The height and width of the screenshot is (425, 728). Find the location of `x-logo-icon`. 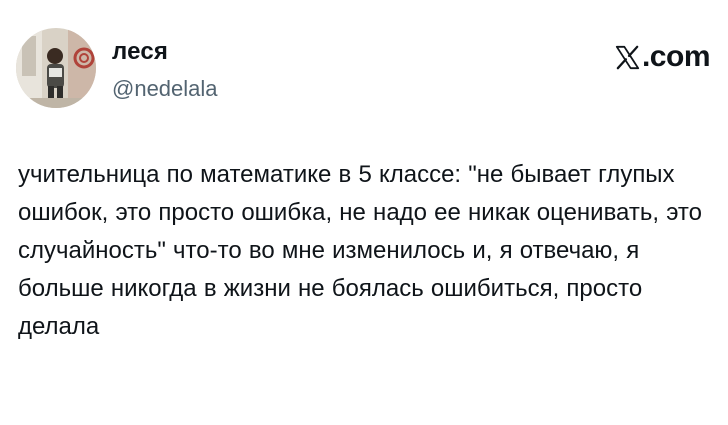

x-logo-icon is located at coordinates (627, 57).